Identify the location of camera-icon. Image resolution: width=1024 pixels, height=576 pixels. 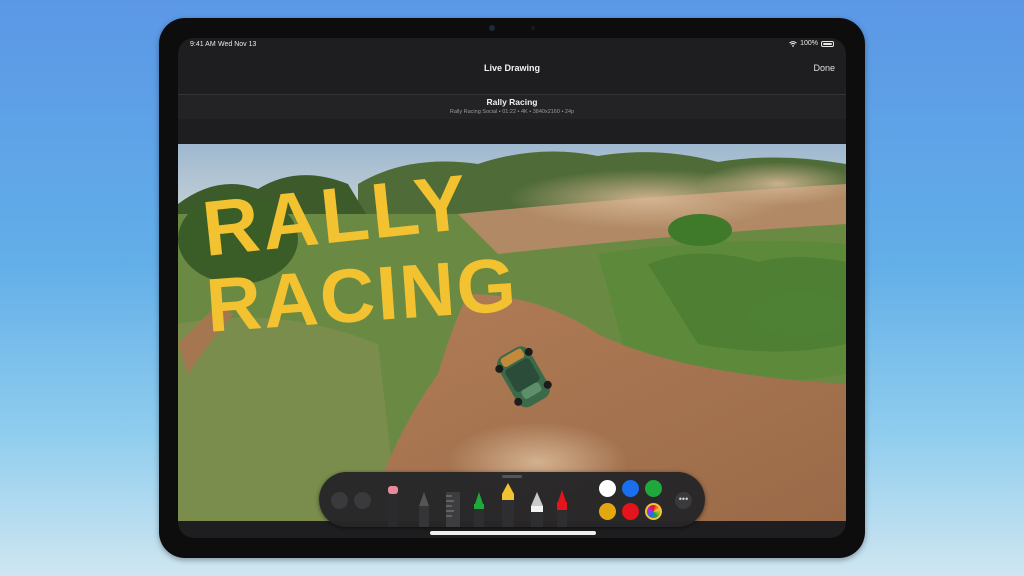
(492, 28).